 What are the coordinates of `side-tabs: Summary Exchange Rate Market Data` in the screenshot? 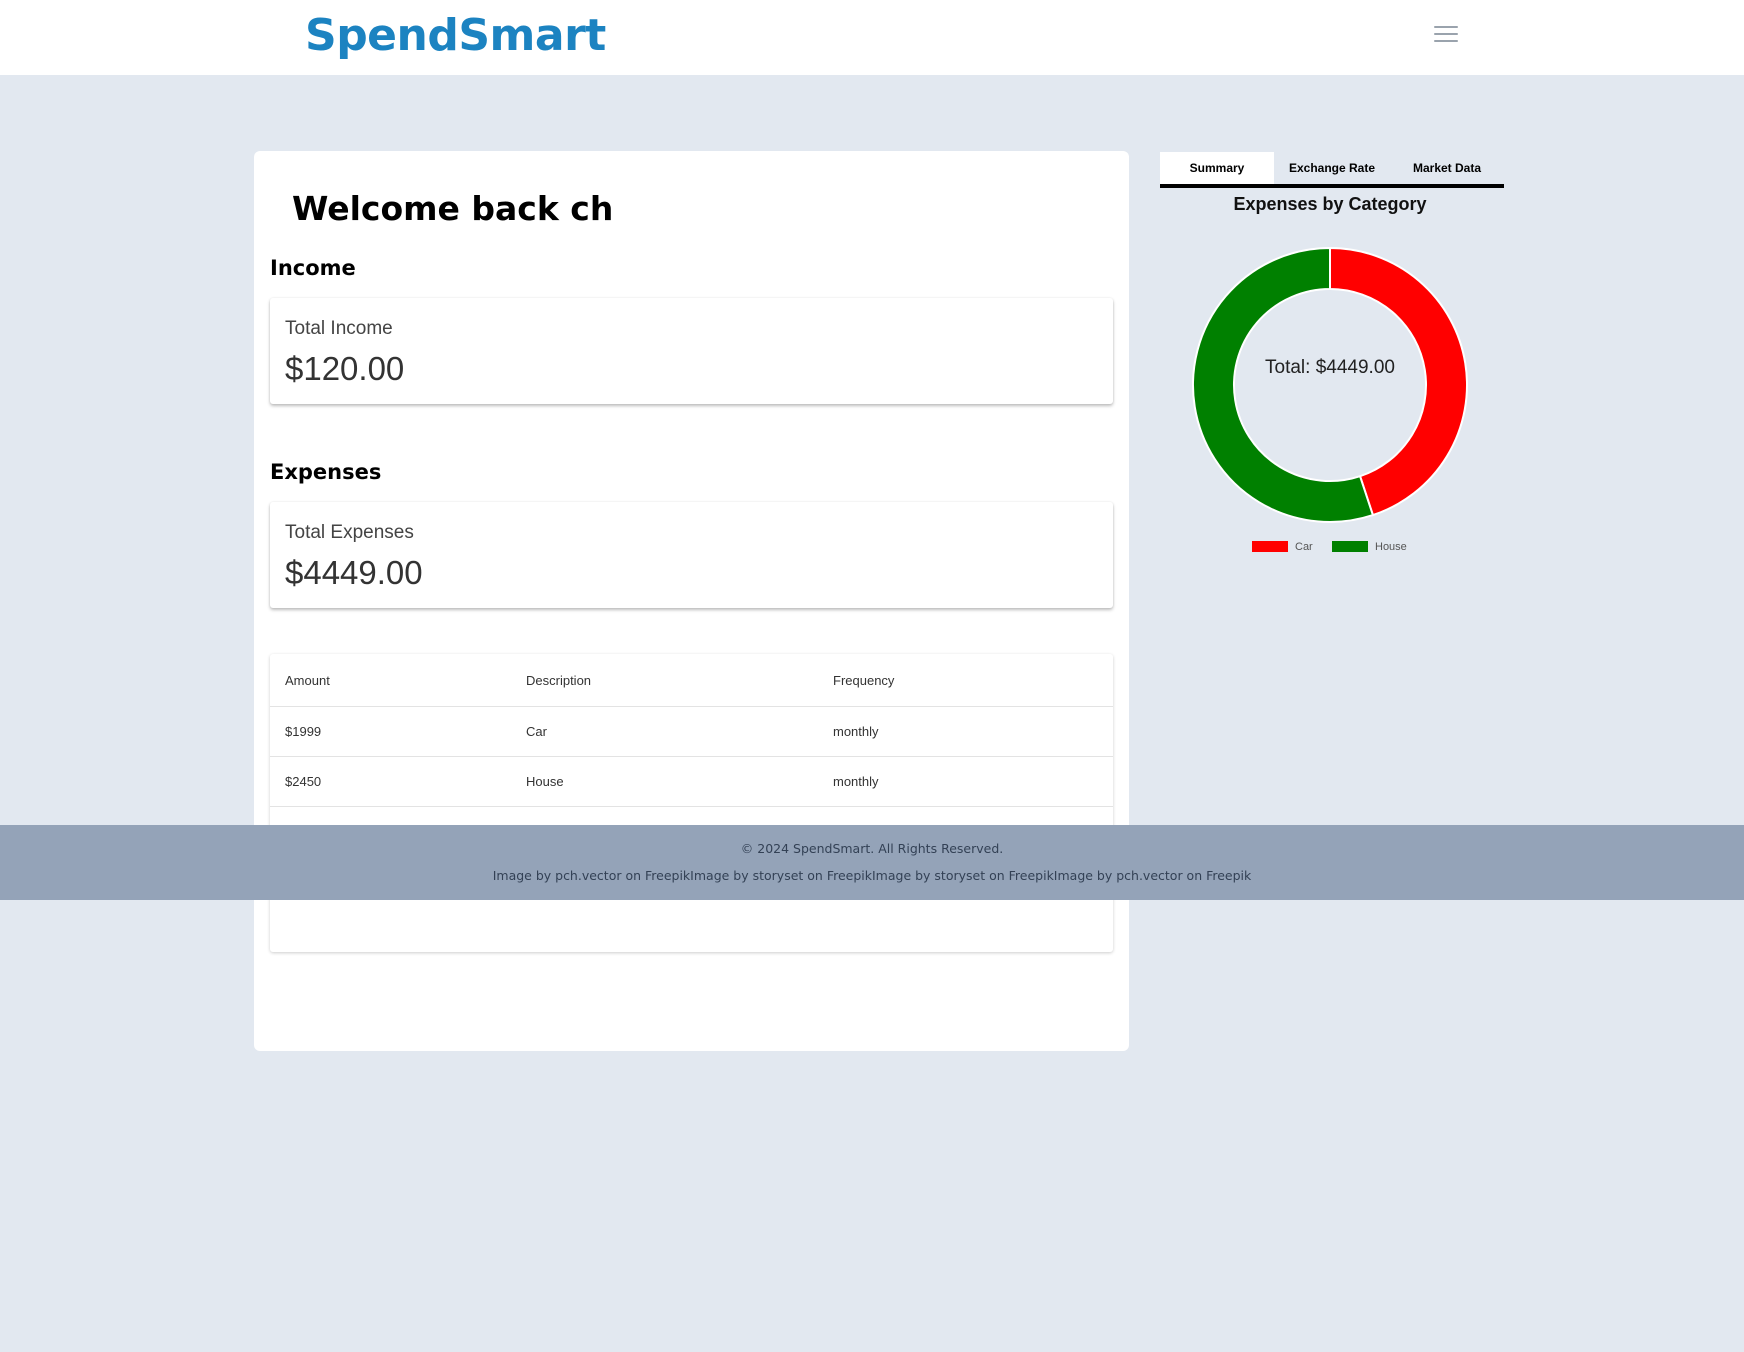 It's located at (1332, 170).